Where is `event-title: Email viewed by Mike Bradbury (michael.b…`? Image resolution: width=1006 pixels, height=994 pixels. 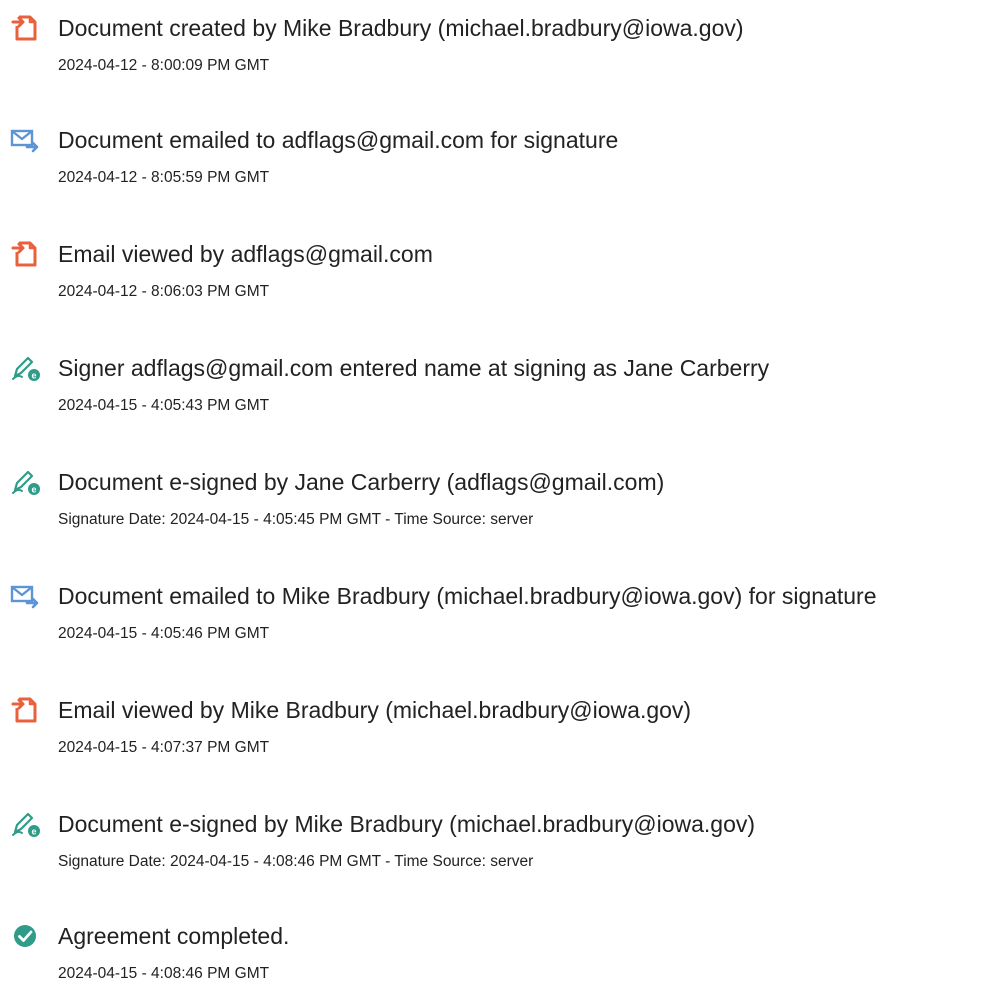
event-title: Email viewed by Mike Bradbury (michael.b… is located at coordinates (375, 710).